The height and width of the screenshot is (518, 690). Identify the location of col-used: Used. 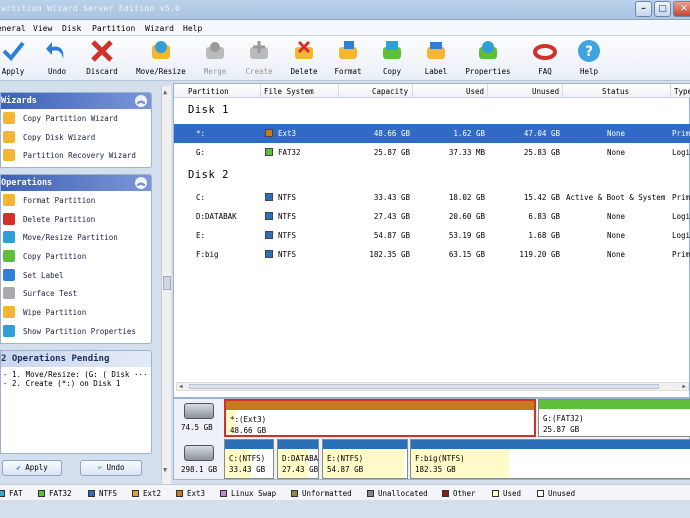
(475, 91).